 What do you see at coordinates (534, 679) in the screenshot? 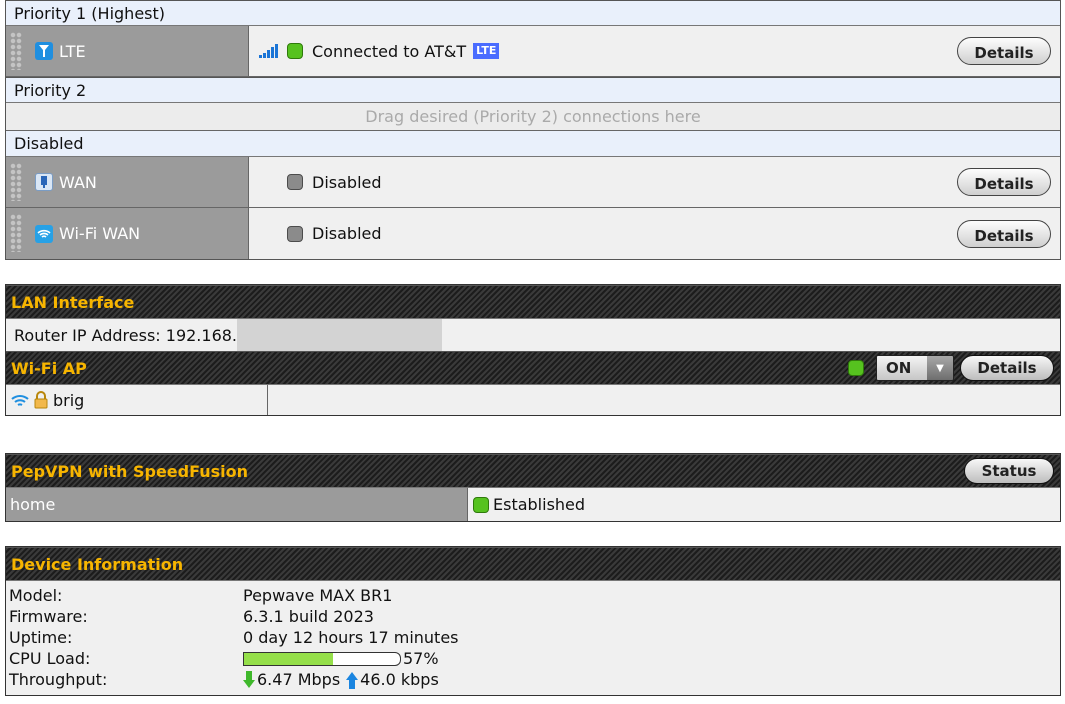
I see `info-row-throughput: Throughput: 6.47 Mbps 46.0 kbps` at bounding box center [534, 679].